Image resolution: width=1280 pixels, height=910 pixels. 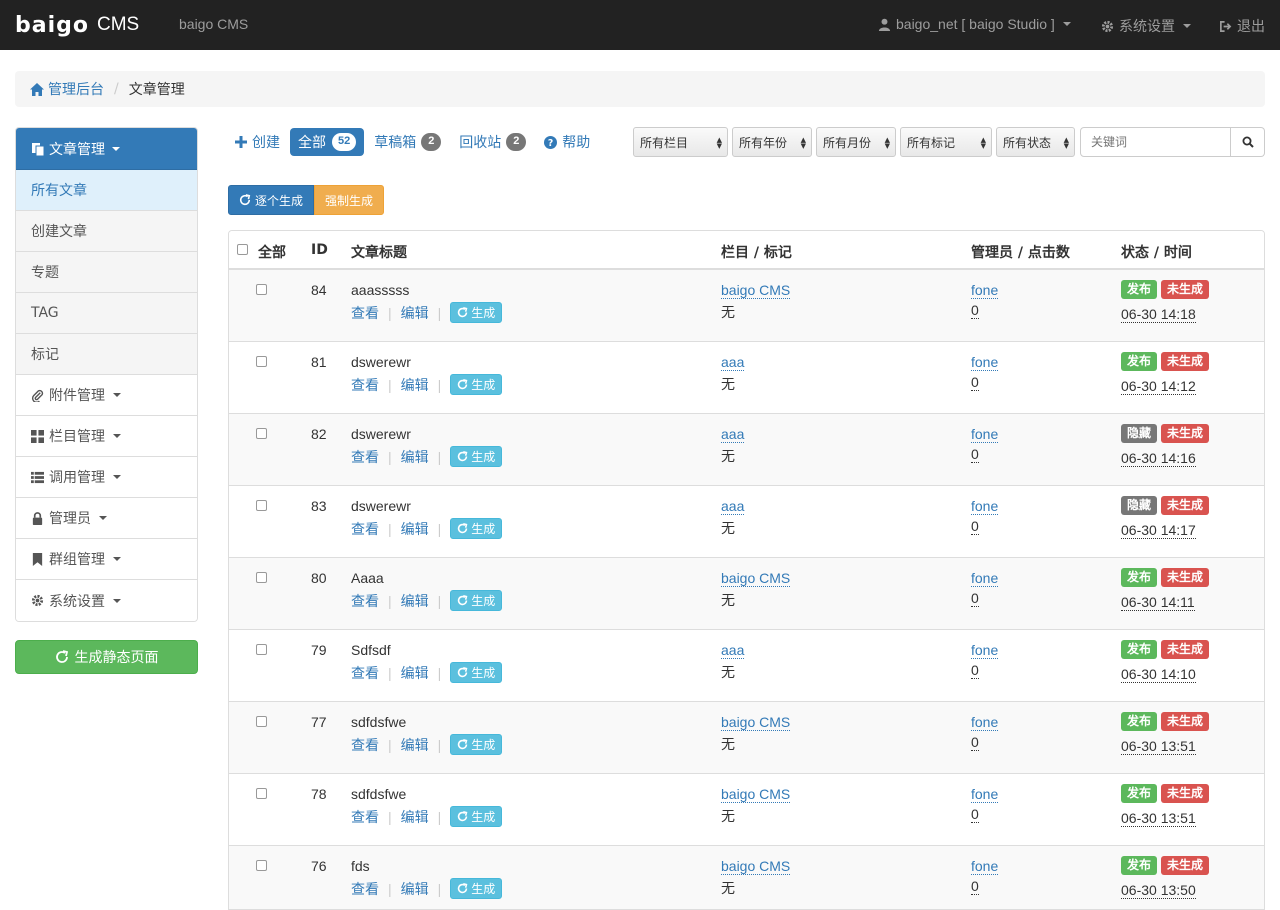 What do you see at coordinates (106, 600) in the screenshot?
I see `sidebar-group-settings: 系统设置` at bounding box center [106, 600].